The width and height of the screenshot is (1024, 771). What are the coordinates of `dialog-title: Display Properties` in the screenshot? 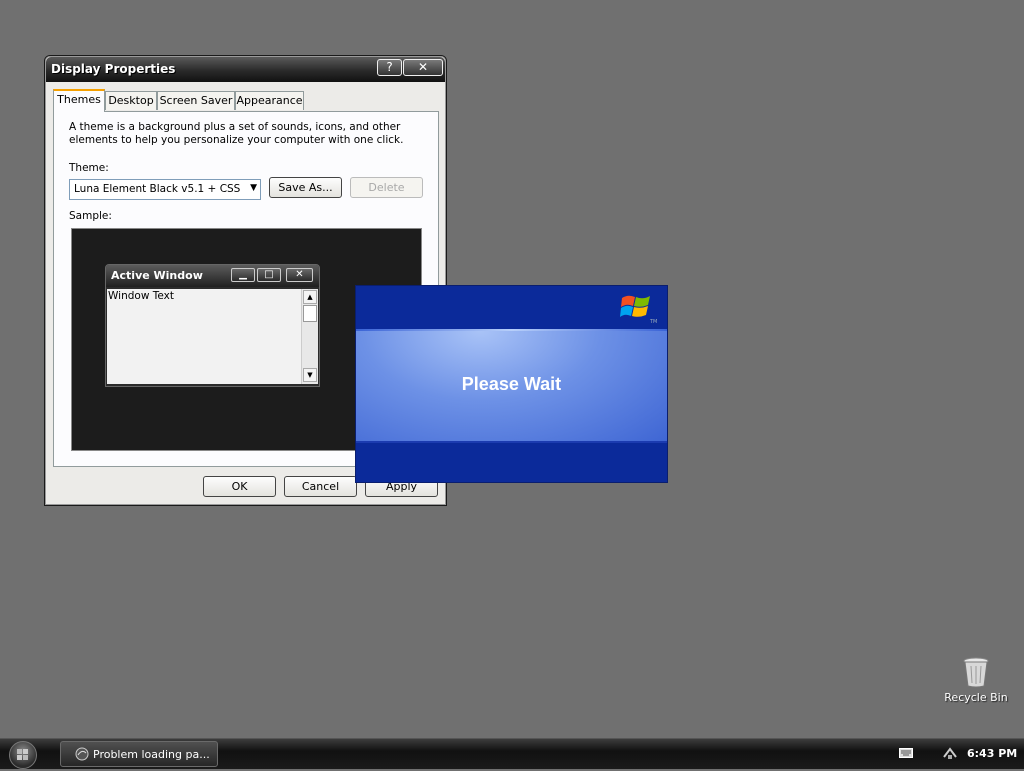 It's located at (113, 69).